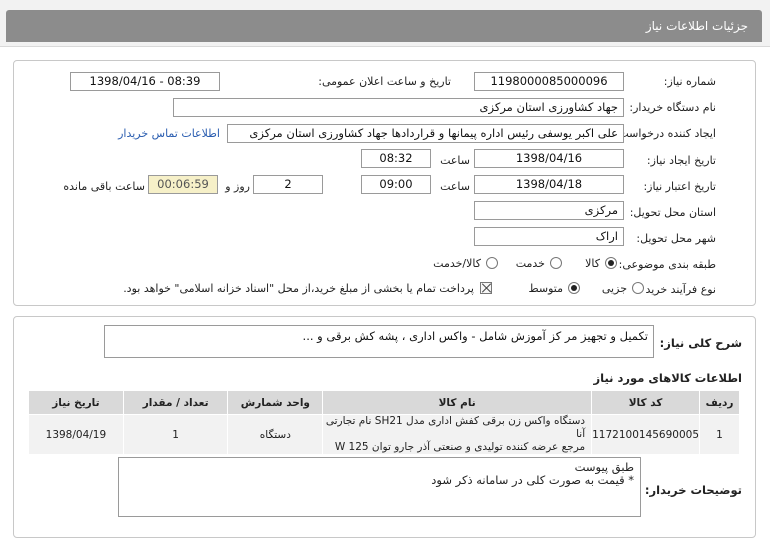 This screenshot has height=545, width=770. Describe the element at coordinates (549, 158) in the screenshot. I see `created-date-field: 1398/04/16` at that location.